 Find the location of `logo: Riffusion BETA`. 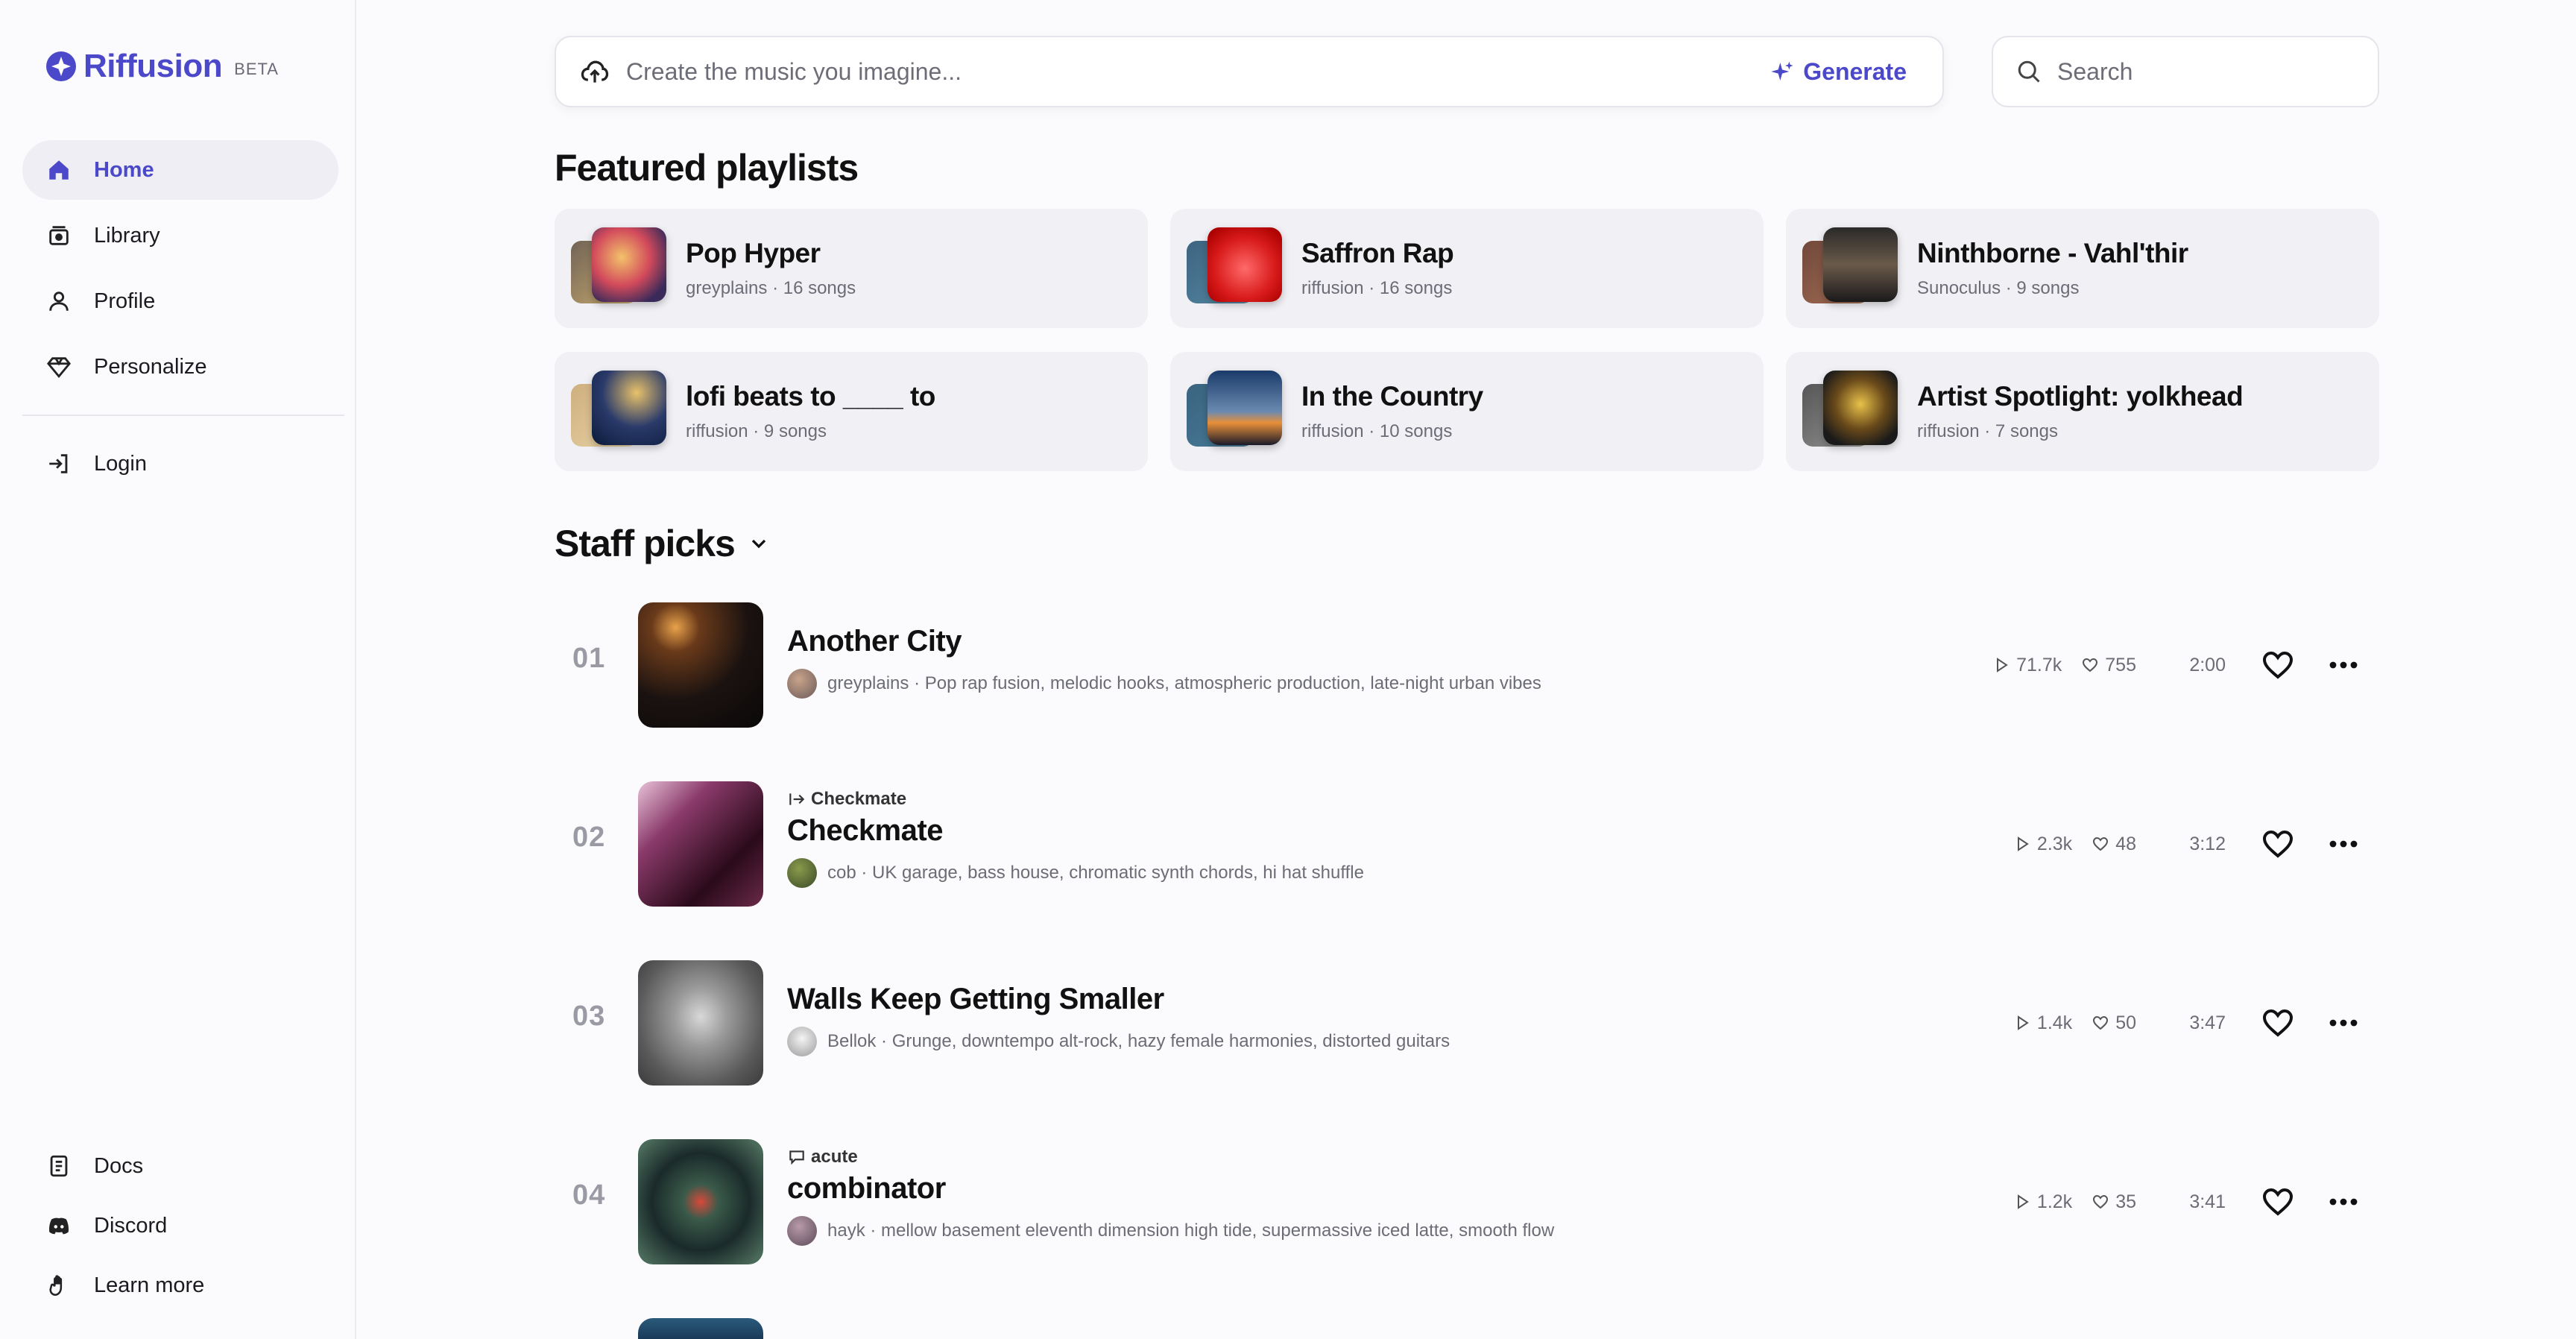

logo: Riffusion BETA is located at coordinates (162, 66).